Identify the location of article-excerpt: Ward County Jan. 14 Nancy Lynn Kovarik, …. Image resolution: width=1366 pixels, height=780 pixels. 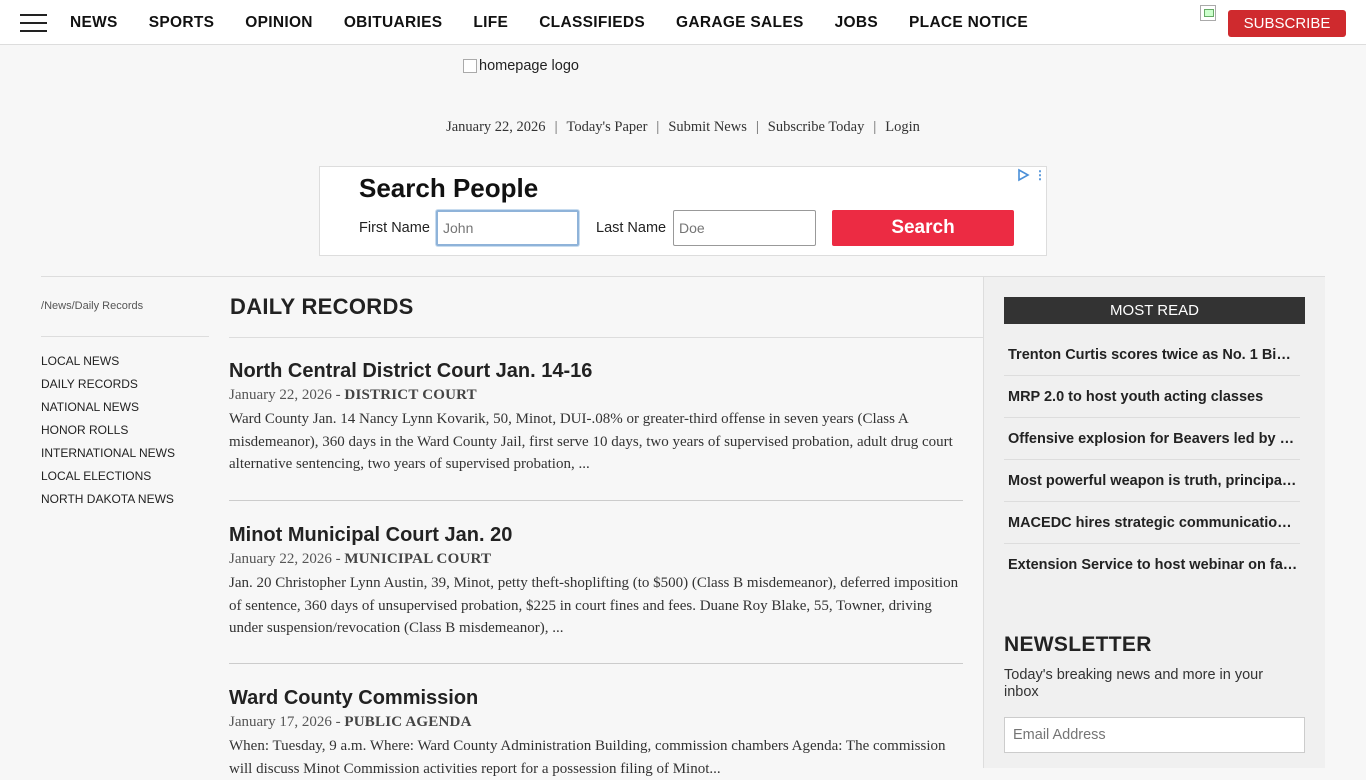
(591, 441).